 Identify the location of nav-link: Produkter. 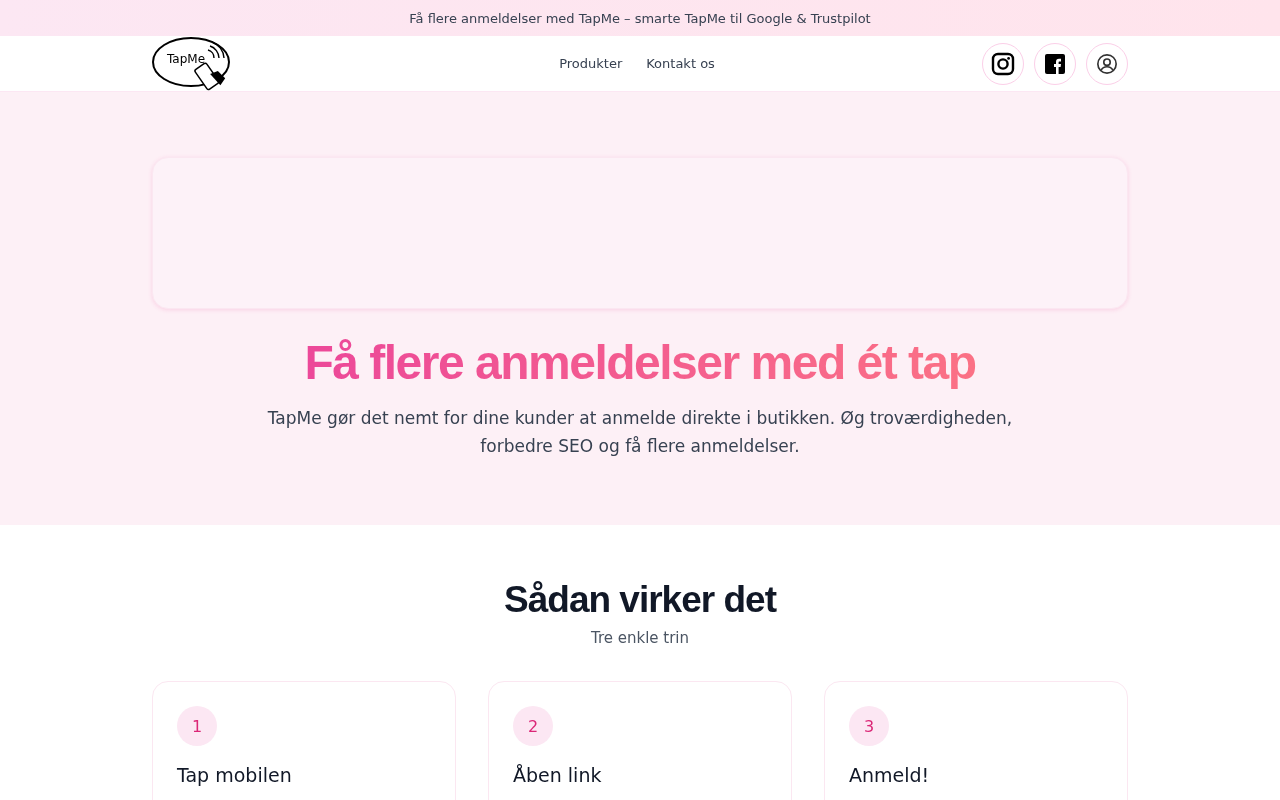
(591, 63).